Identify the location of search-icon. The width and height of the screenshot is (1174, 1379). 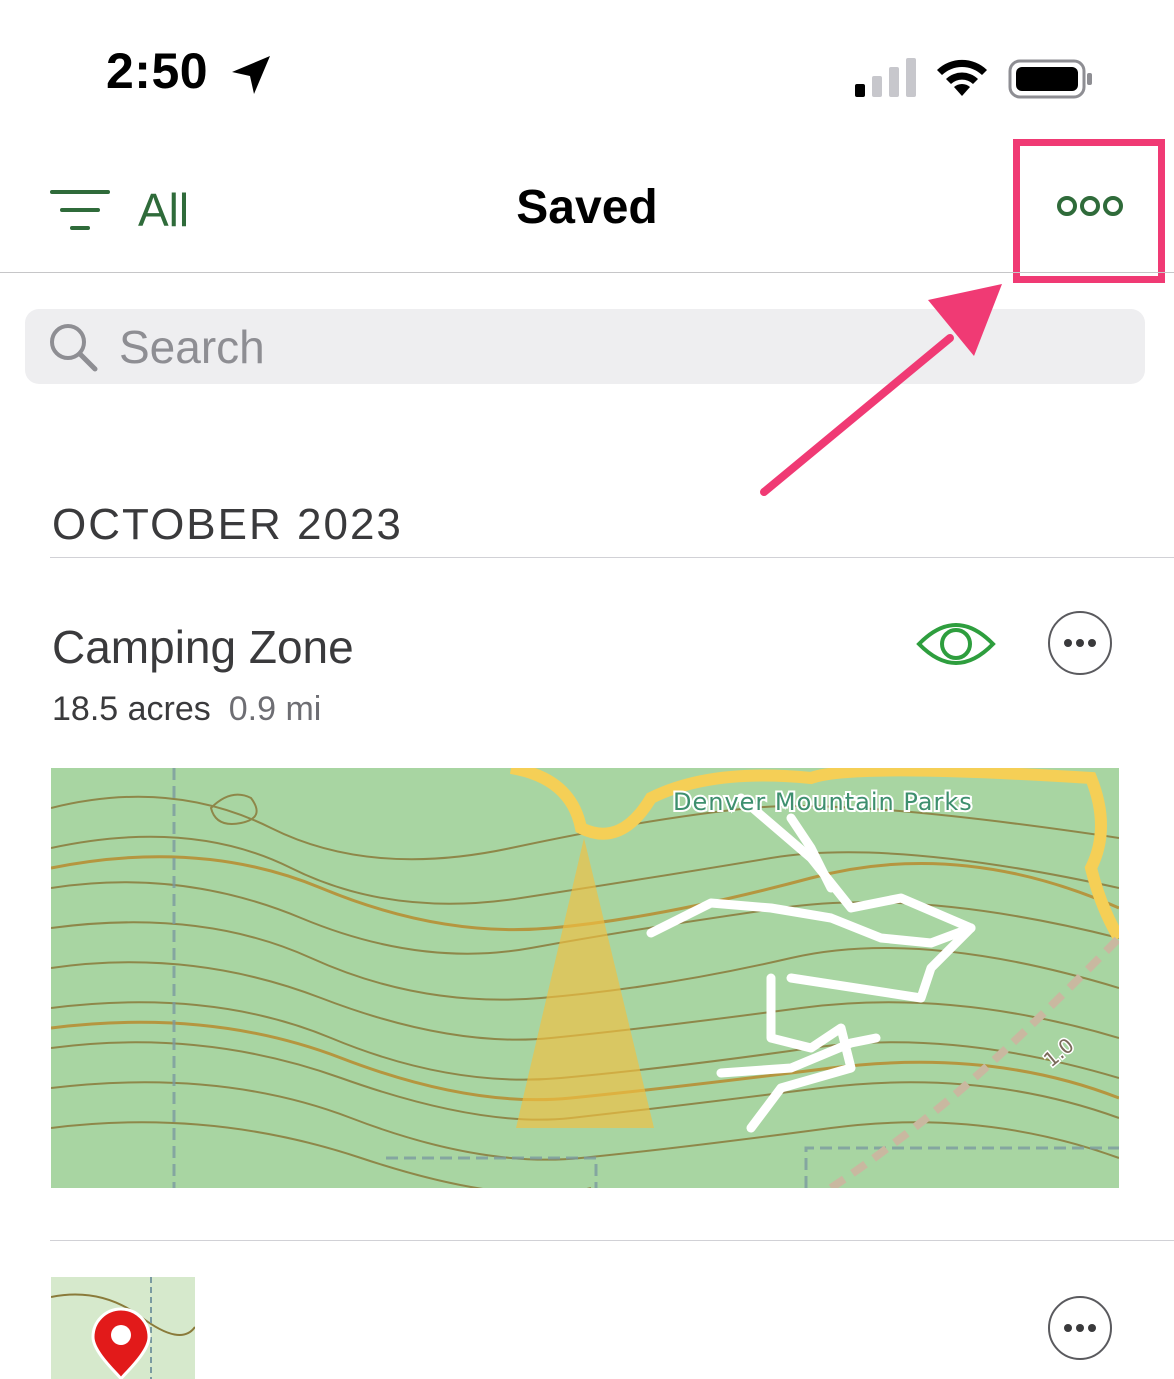
(74, 347).